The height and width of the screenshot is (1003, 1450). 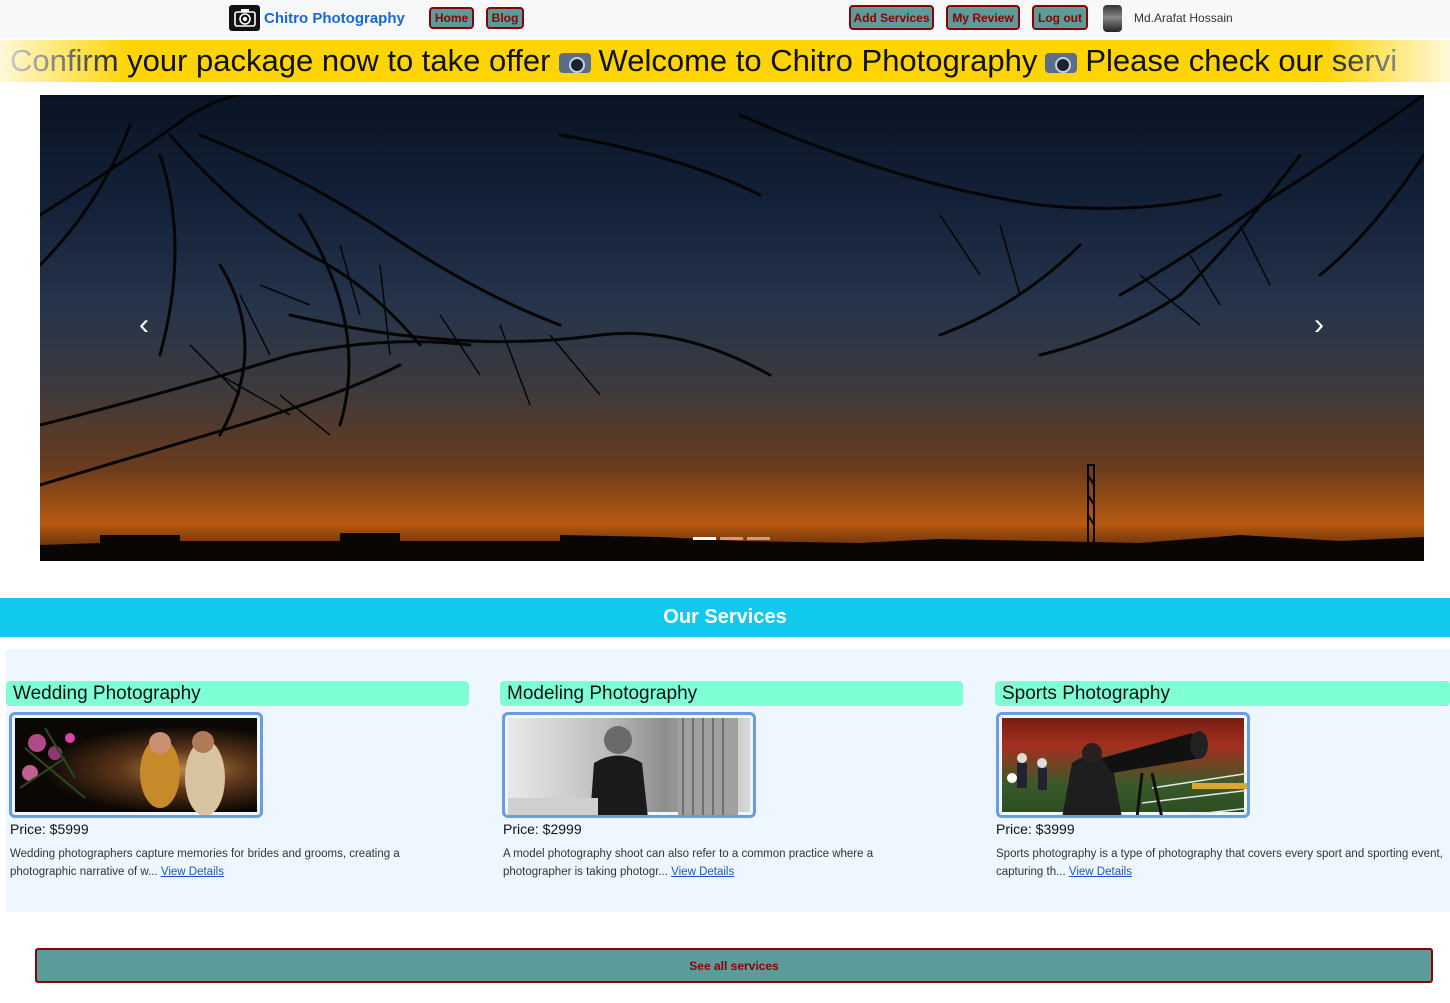 What do you see at coordinates (244, 18) in the screenshot?
I see `camera-logo-icon` at bounding box center [244, 18].